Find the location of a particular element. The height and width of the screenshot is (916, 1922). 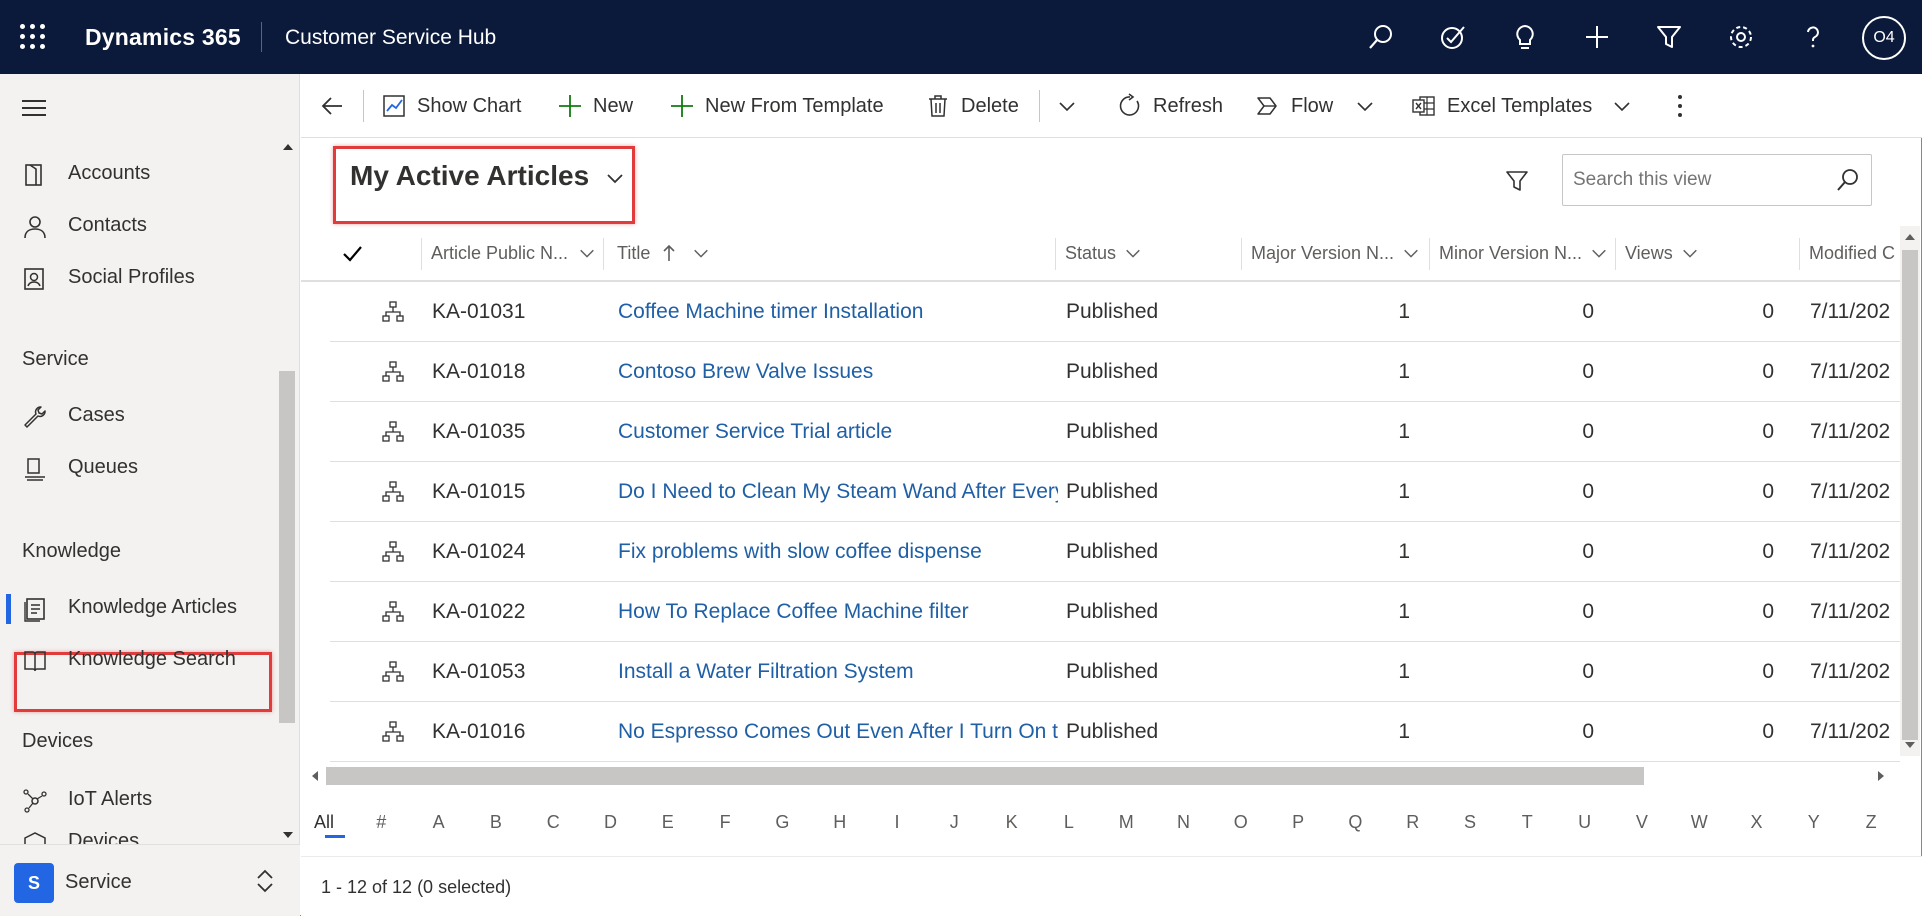

jump-bar-letter: S is located at coordinates (1470, 822).